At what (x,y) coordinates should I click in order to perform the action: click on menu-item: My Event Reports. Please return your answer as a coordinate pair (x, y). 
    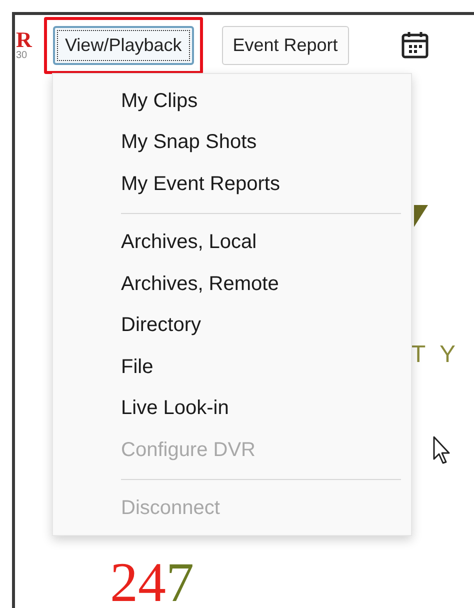
    Looking at the image, I should click on (232, 183).